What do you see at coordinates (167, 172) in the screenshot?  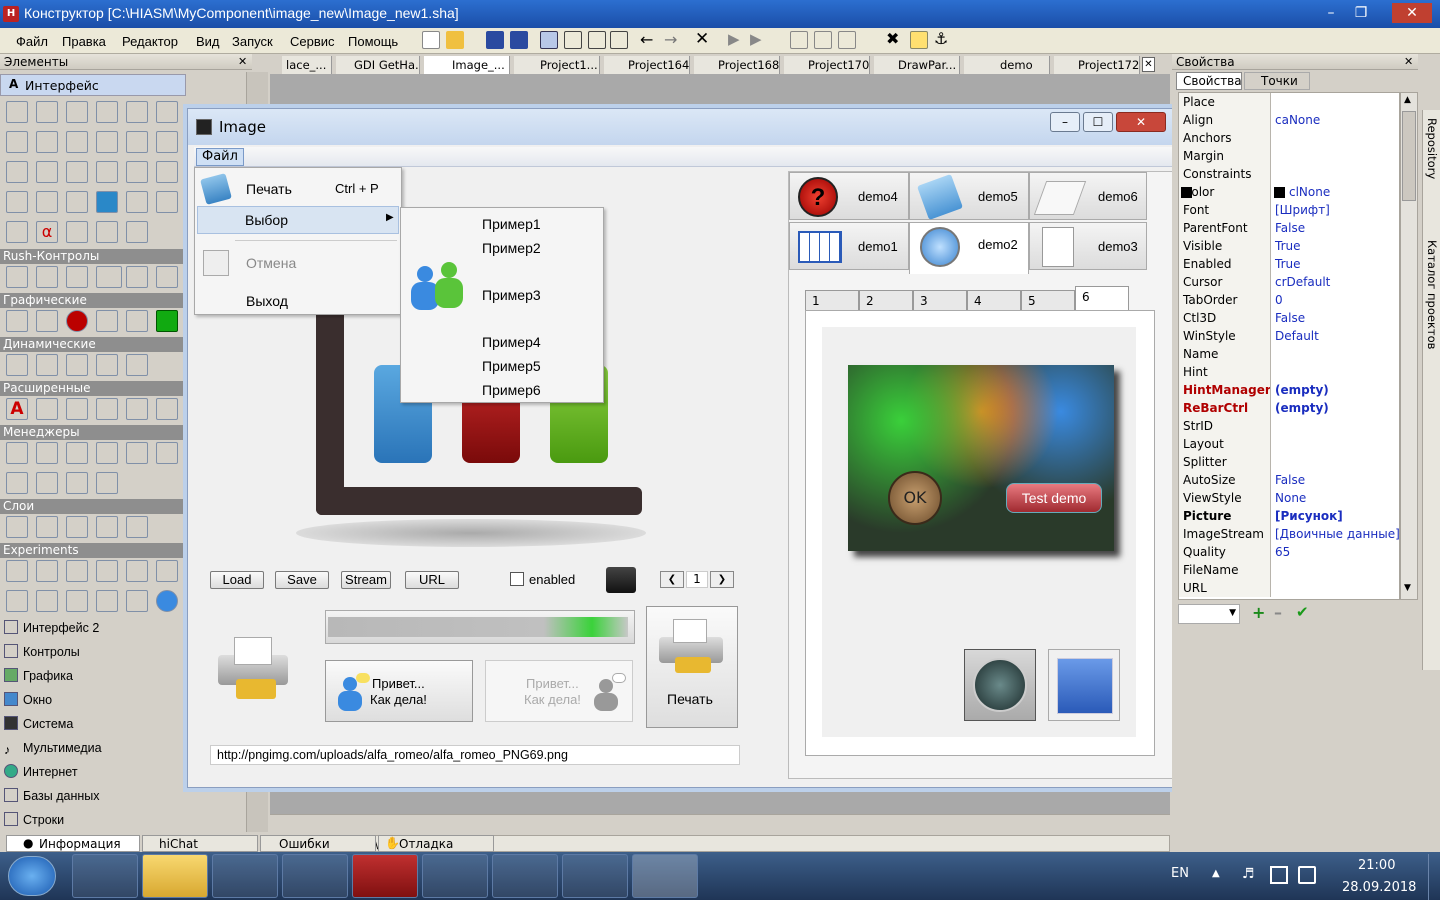 I see `palette-listview-icon` at bounding box center [167, 172].